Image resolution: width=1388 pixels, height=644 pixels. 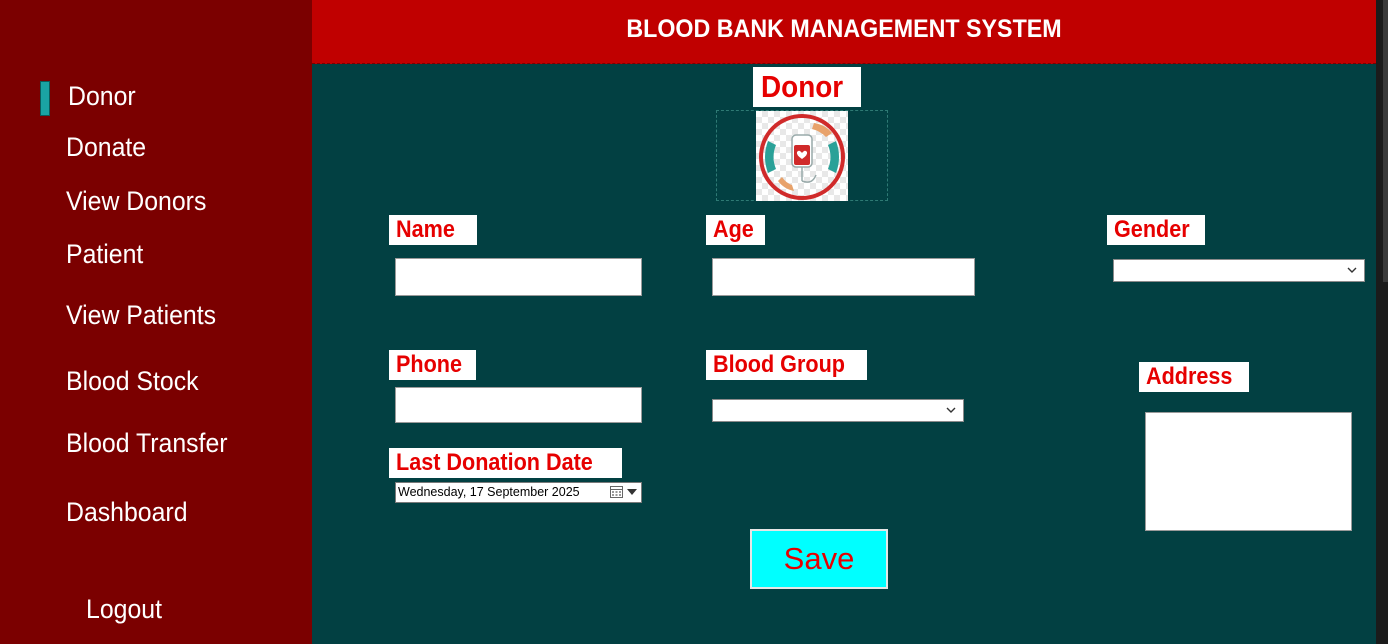 I want to click on date-value: Wednesday, 17 September 2025, so click(x=489, y=492).